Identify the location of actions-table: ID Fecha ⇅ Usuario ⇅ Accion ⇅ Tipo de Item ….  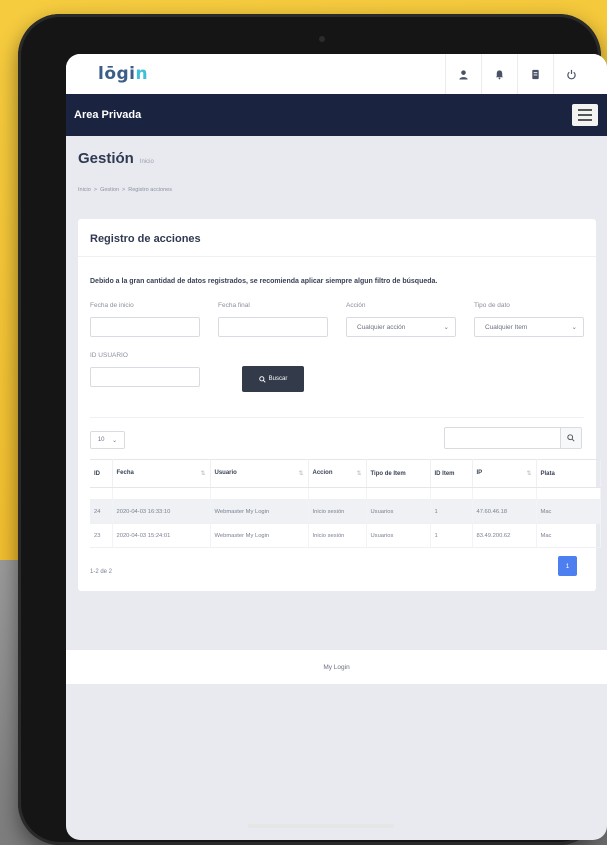
(345, 503).